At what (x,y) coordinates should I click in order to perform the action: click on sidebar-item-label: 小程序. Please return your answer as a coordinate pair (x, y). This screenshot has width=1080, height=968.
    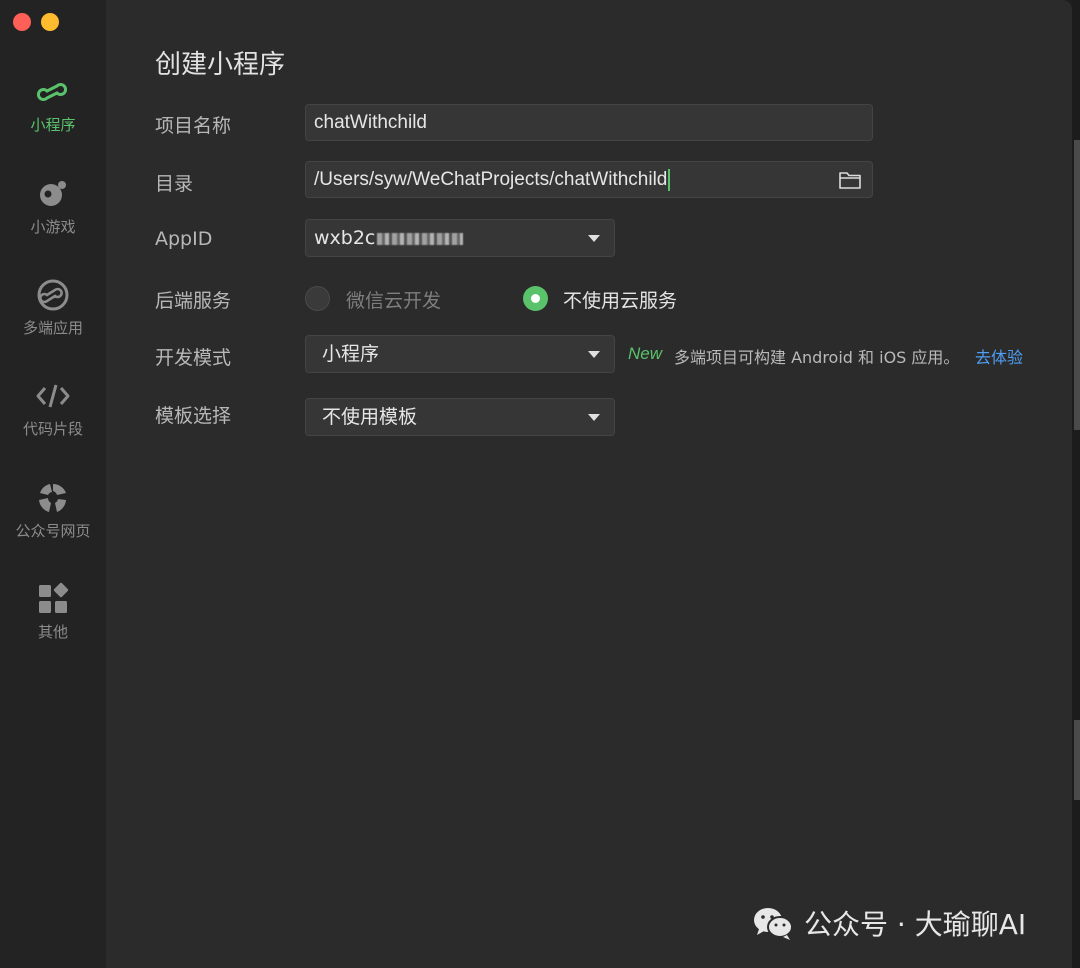
    Looking at the image, I should click on (53, 125).